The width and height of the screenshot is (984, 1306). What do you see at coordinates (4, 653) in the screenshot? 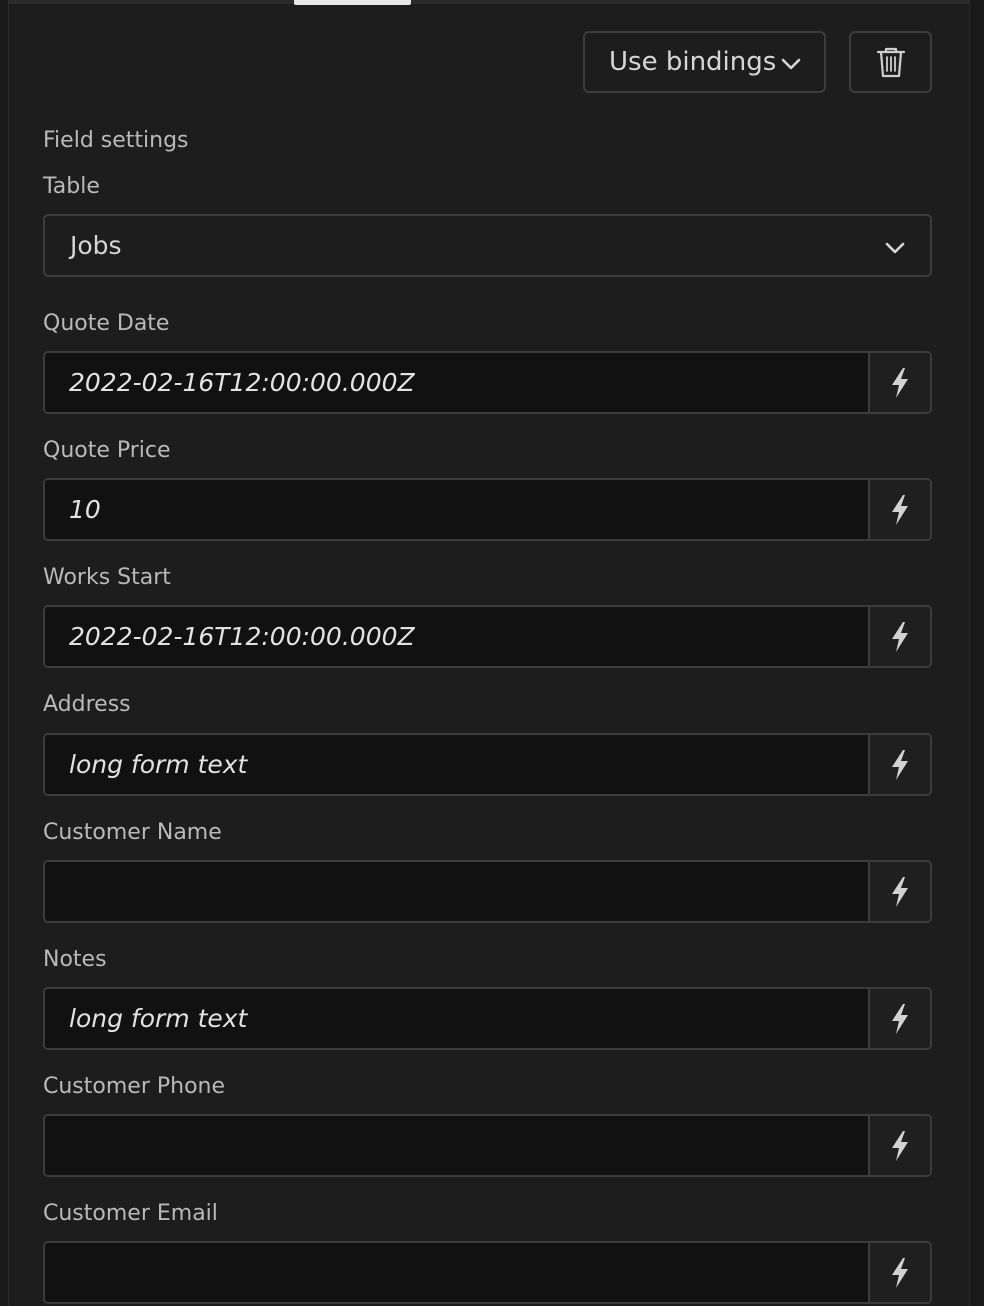
I see `left-edge` at bounding box center [4, 653].